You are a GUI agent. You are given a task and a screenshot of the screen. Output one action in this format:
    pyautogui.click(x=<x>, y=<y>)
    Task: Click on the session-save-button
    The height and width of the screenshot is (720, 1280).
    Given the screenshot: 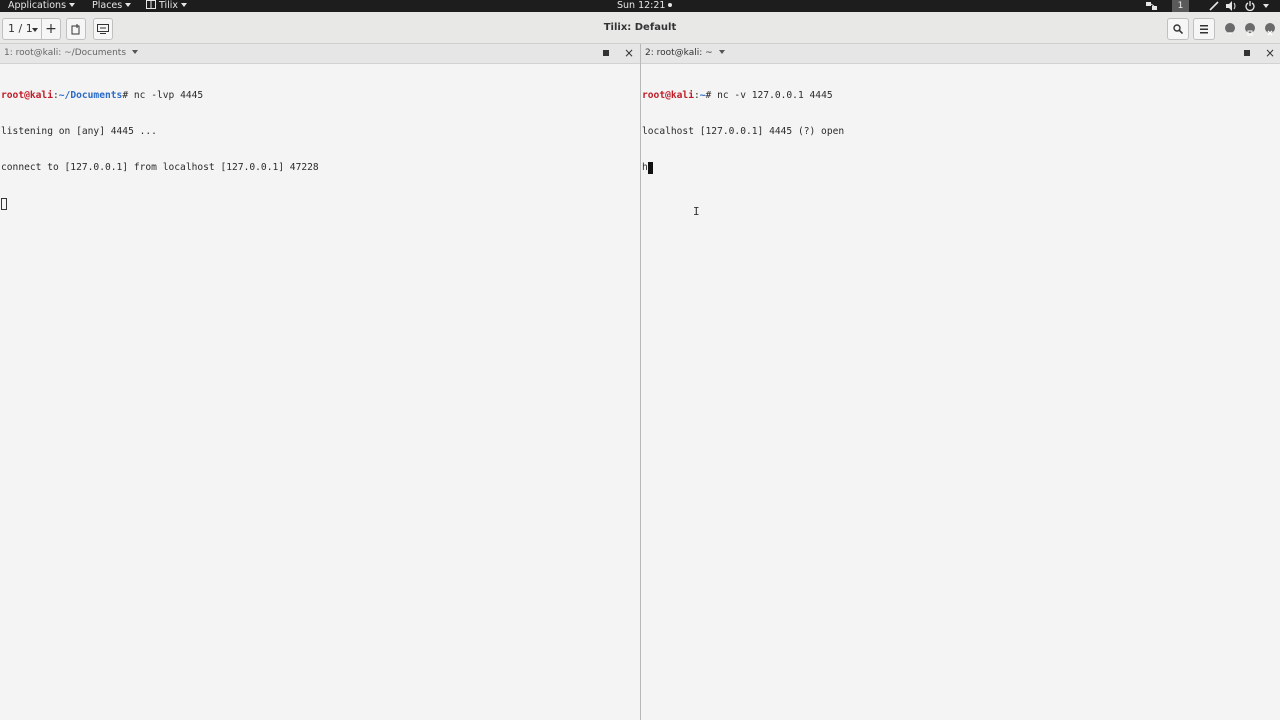 What is the action you would take?
    pyautogui.click(x=103, y=29)
    